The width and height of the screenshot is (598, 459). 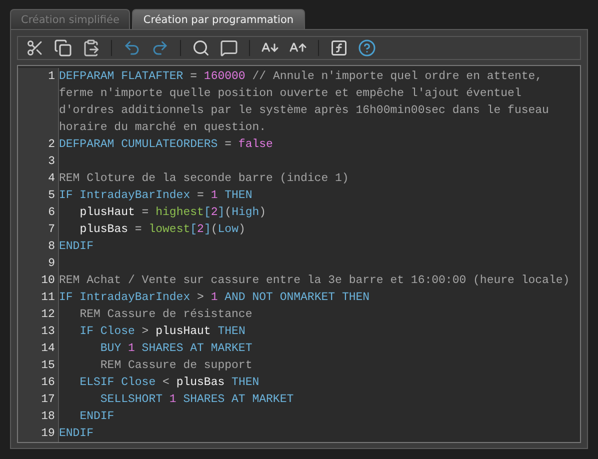 I want to click on line-number: 10, so click(x=48, y=280).